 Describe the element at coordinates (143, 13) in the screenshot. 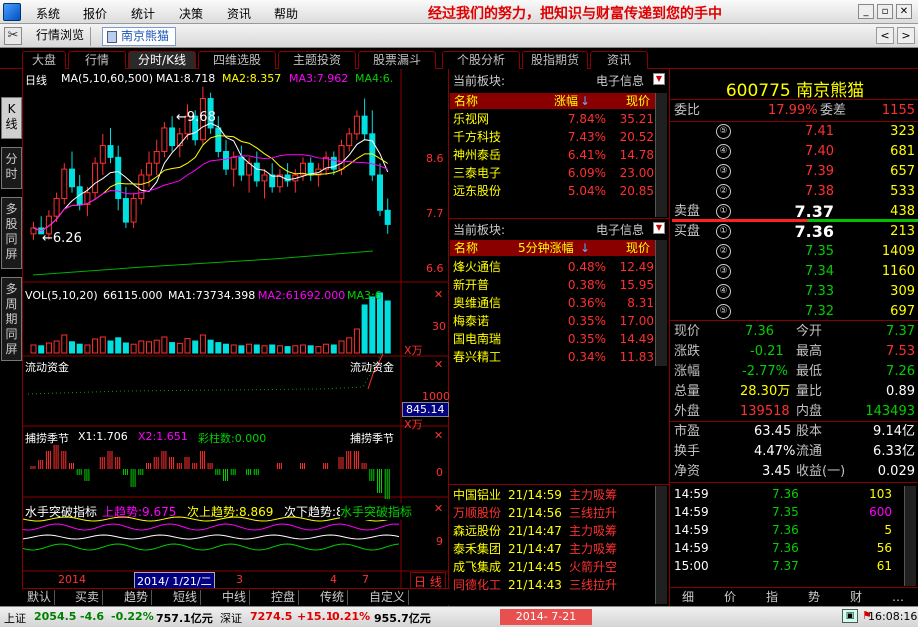

I see `menu-stats: 统计` at that location.